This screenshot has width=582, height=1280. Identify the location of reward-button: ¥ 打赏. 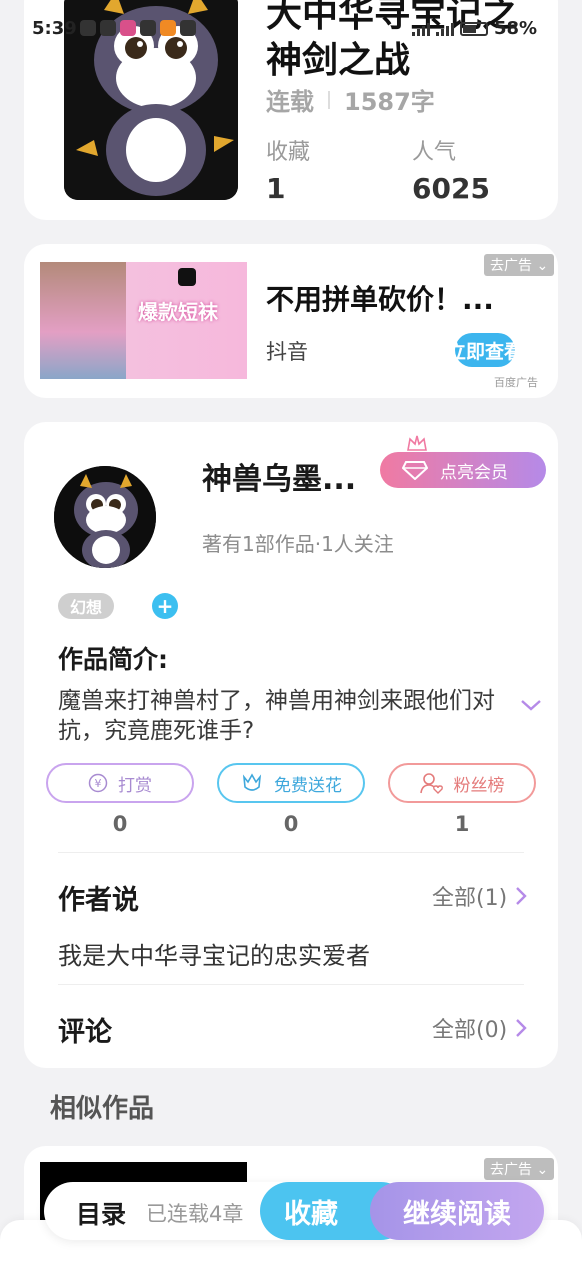
(120, 783).